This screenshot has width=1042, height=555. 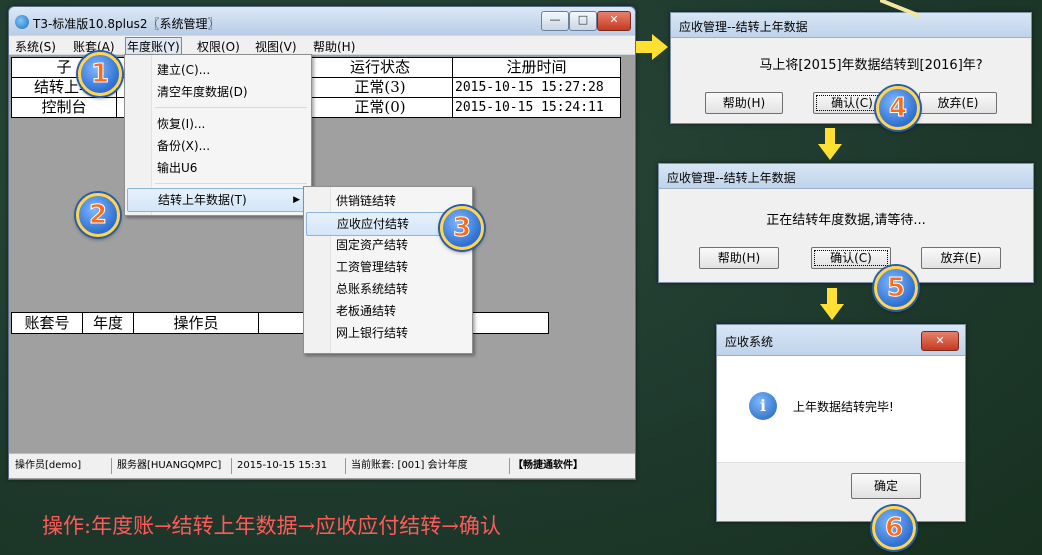 What do you see at coordinates (64, 107) in the screenshot?
I see `table-cell: 控制台` at bounding box center [64, 107].